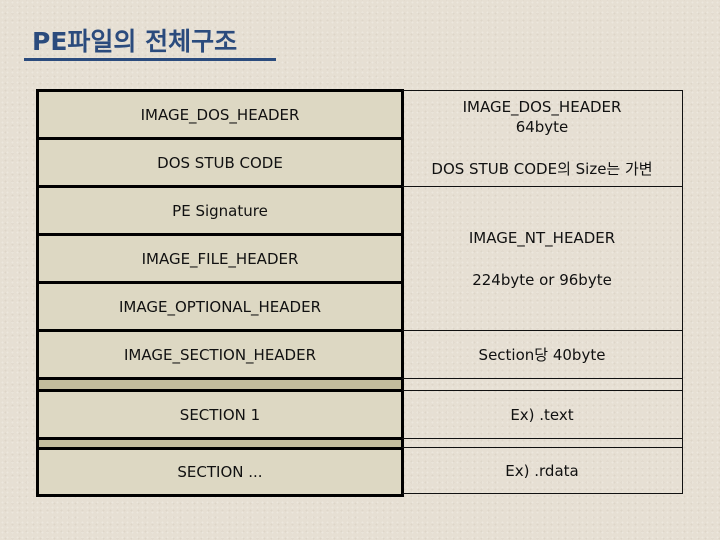 The width and height of the screenshot is (720, 540). What do you see at coordinates (135, 41) in the screenshot?
I see `page-title: PE파일의 전체구조` at bounding box center [135, 41].